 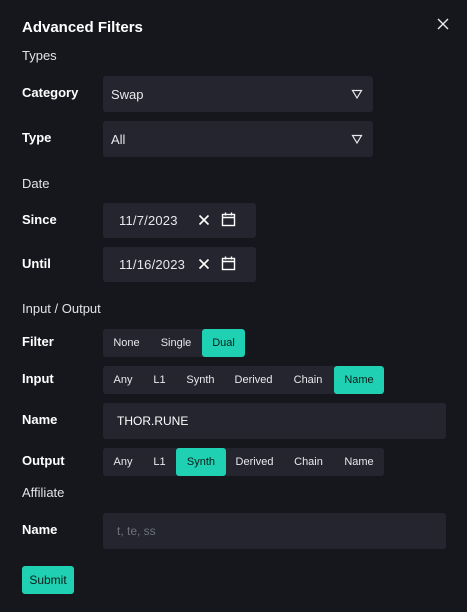 What do you see at coordinates (274, 421) in the screenshot?
I see `input-name-field: THOR.RUNE` at bounding box center [274, 421].